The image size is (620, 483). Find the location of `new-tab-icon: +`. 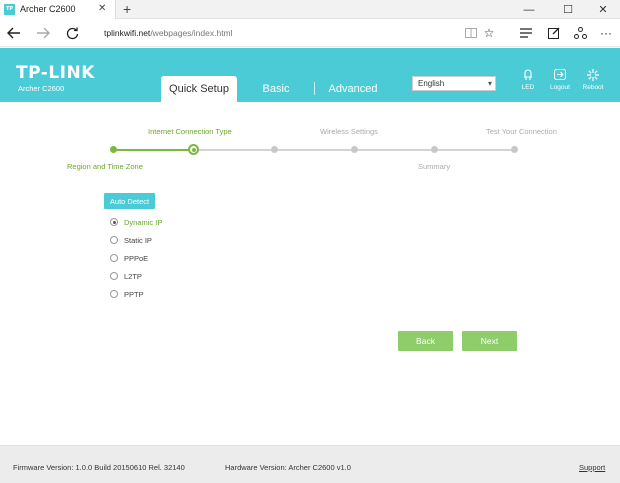

new-tab-icon: + is located at coordinates (127, 9).